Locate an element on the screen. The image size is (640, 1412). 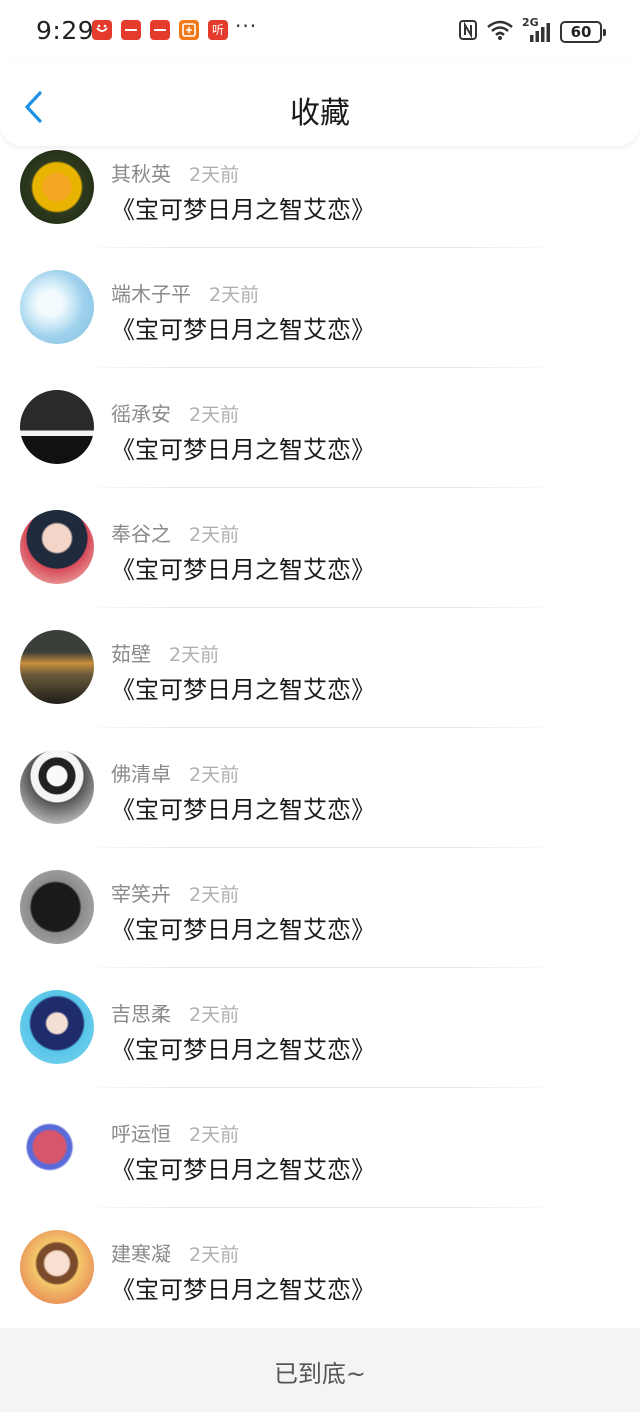
cellular-signal-icon: 2G is located at coordinates (537, 30).